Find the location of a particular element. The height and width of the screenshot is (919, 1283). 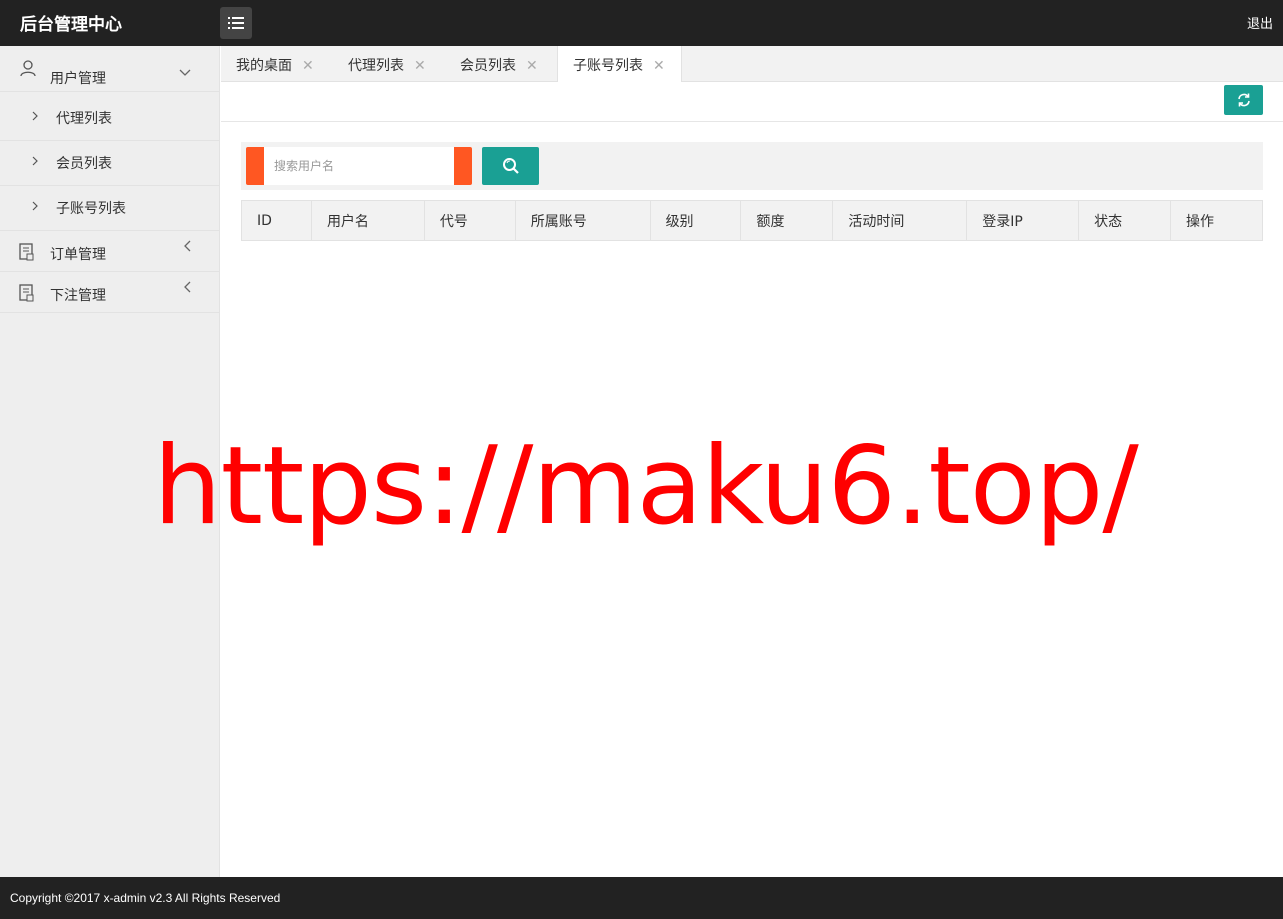

tab-bar: 我的桌面 ✕ 代理列表 ✕ 会员列表 ✕ 子账号列表 ✕ is located at coordinates (752, 64).